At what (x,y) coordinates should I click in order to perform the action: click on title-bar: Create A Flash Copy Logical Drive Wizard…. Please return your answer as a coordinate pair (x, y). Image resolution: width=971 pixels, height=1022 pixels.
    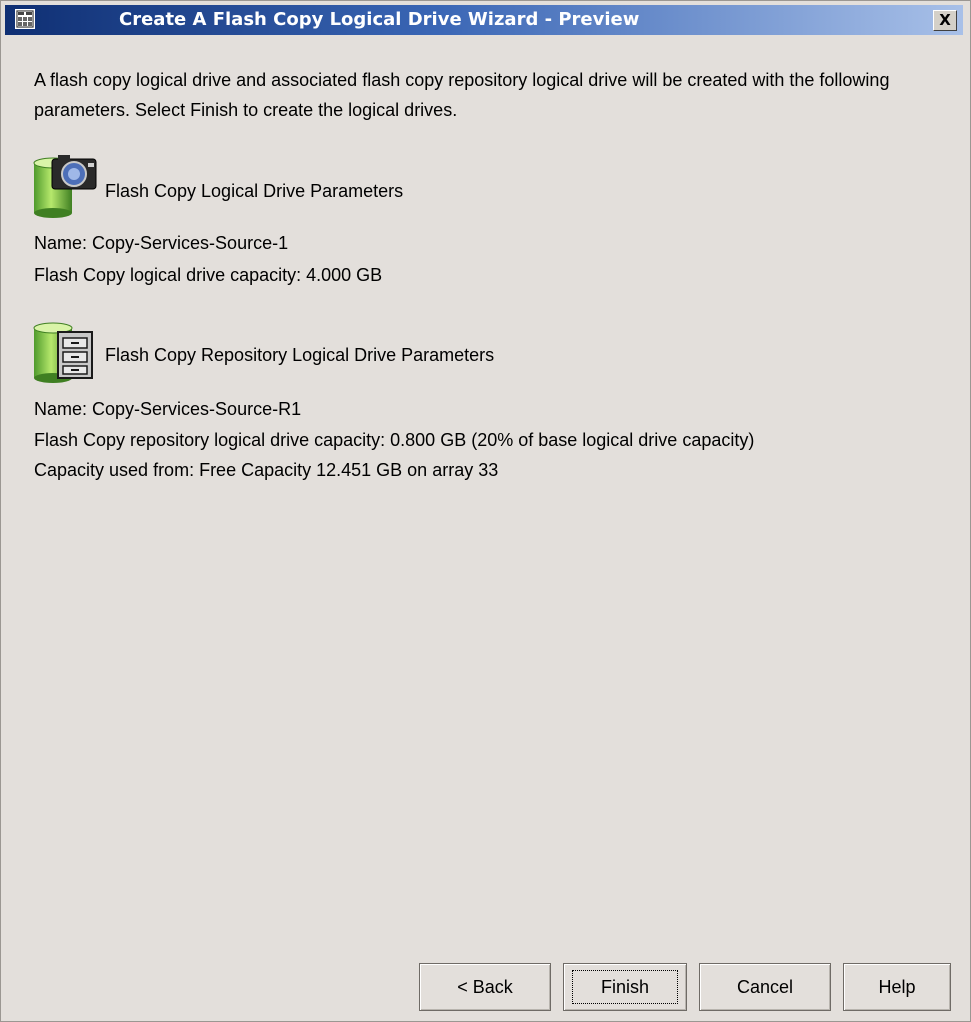
    Looking at the image, I should click on (484, 20).